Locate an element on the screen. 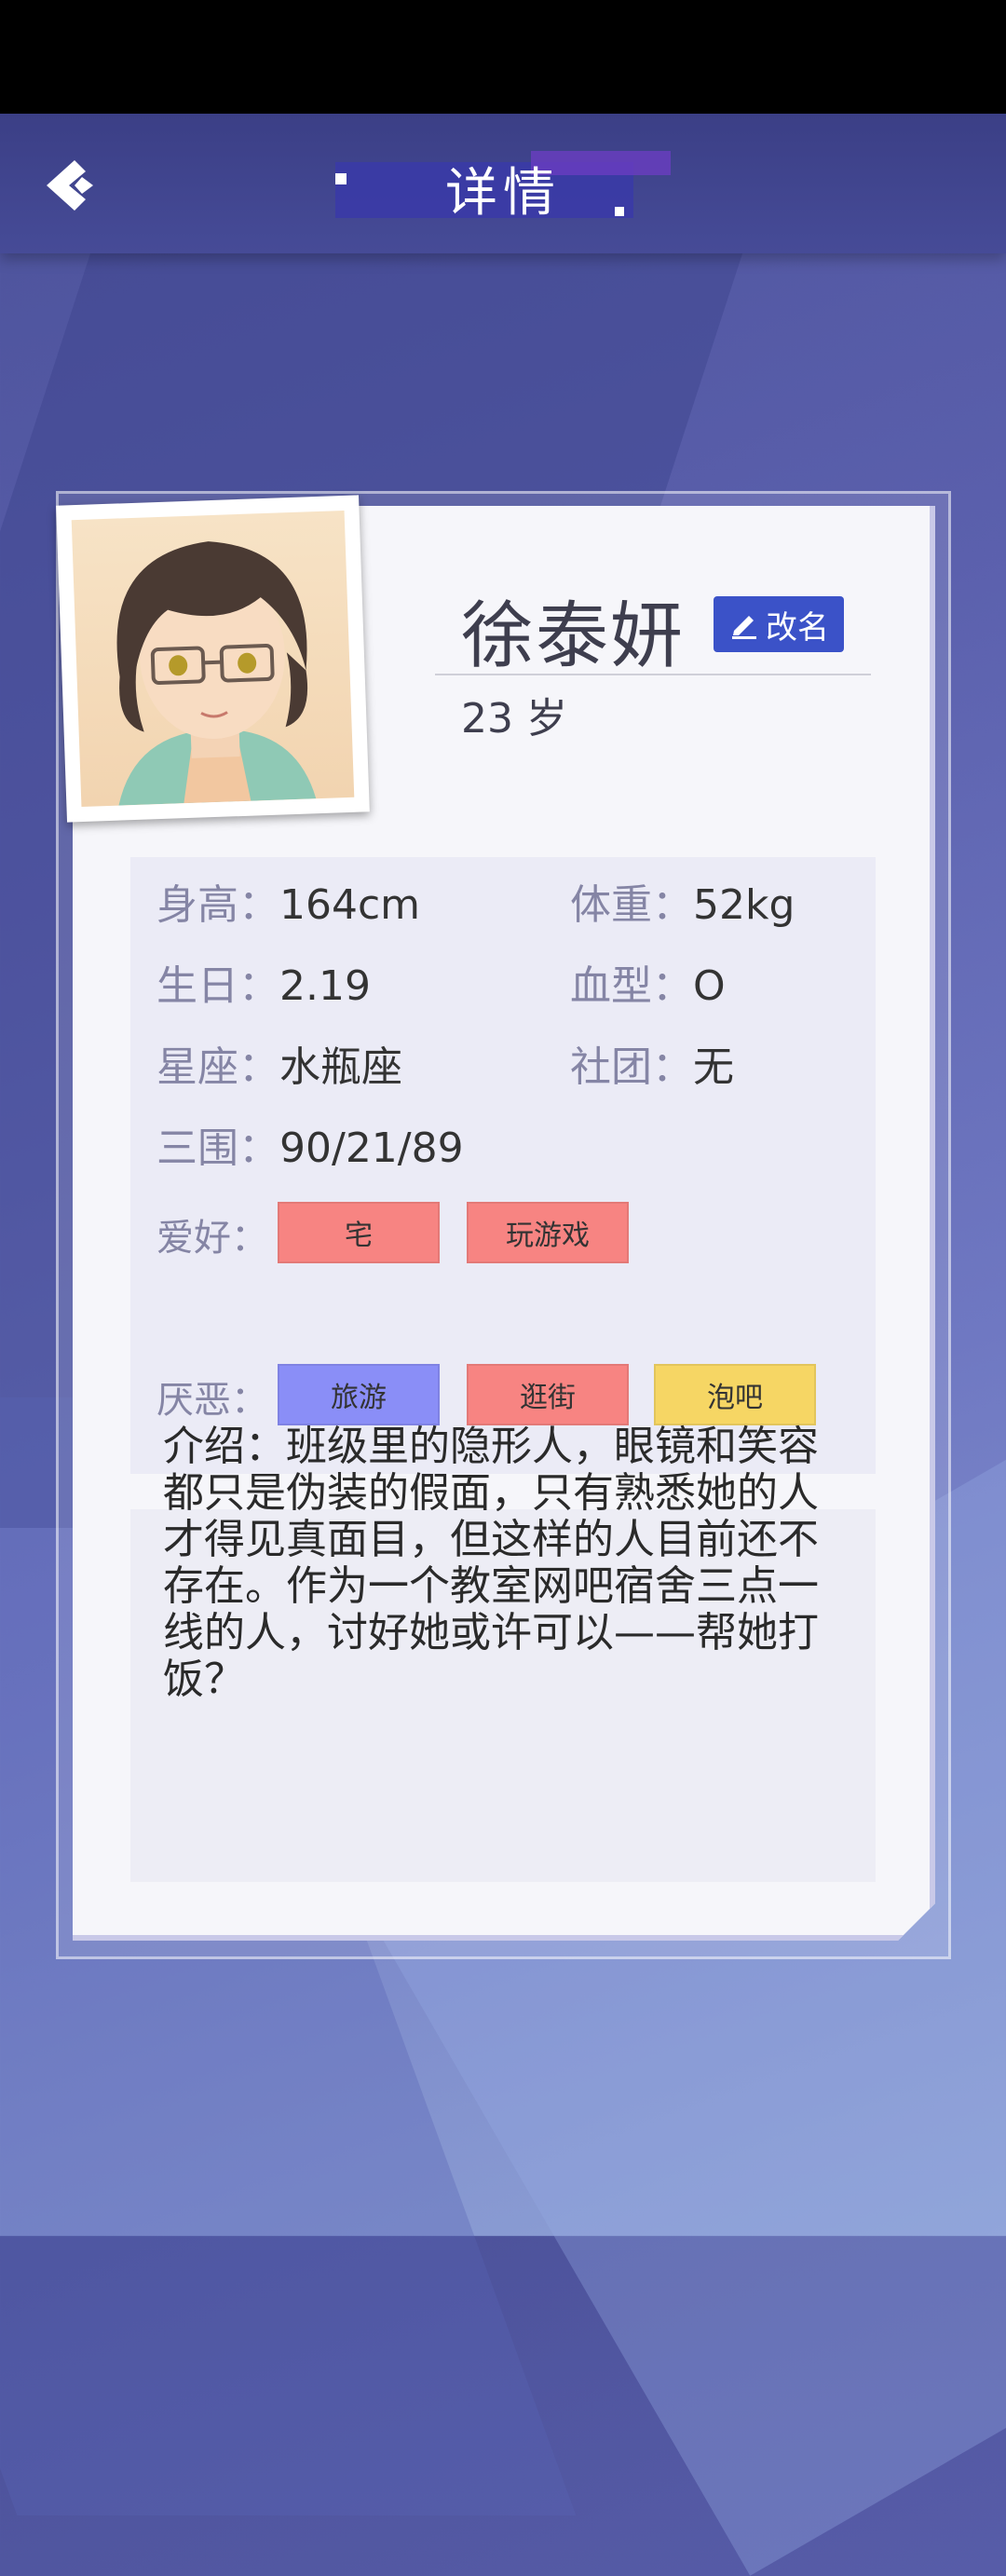 Image resolution: width=1006 pixels, height=2576 pixels. header-bar: 详情 is located at coordinates (503, 183).